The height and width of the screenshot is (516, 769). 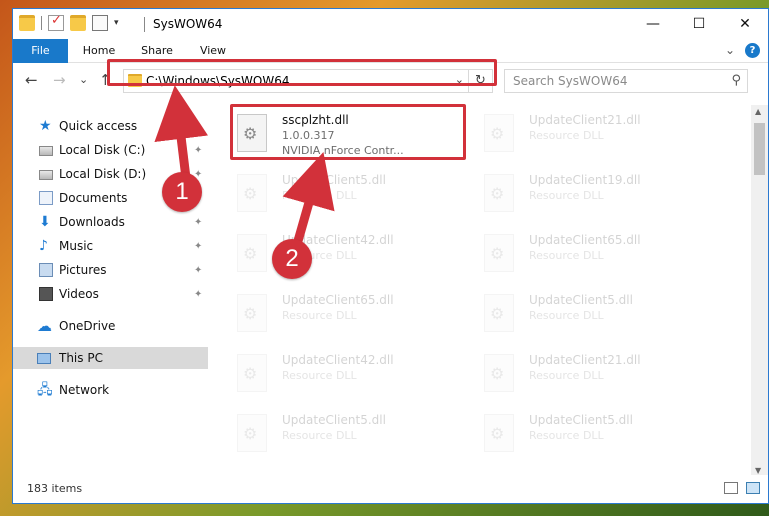 I want to click on details-view-icon, so click(x=731, y=488).